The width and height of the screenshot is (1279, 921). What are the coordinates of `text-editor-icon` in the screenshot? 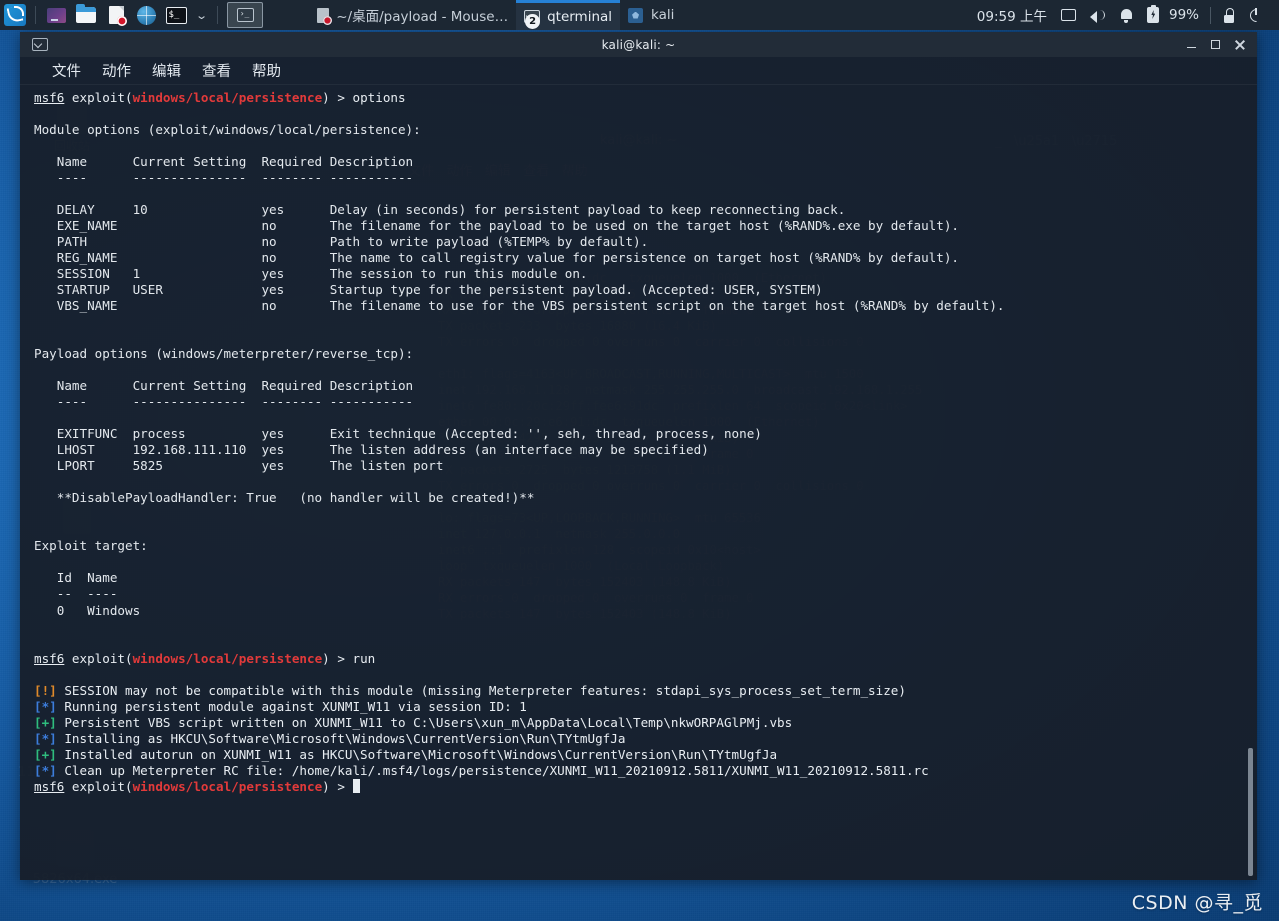 It's located at (116, 15).